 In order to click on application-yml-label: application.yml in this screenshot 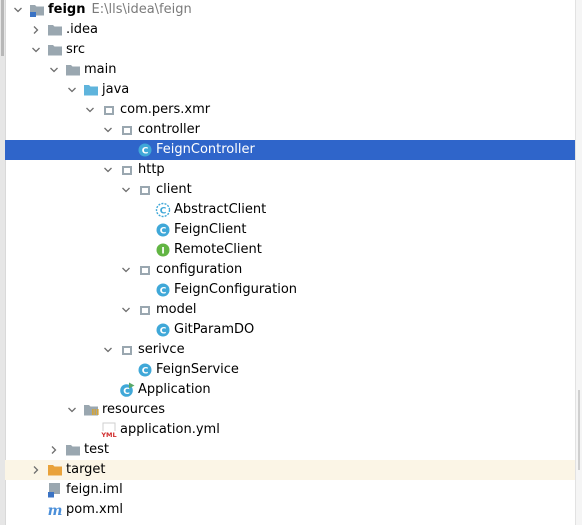, I will do `click(170, 429)`.